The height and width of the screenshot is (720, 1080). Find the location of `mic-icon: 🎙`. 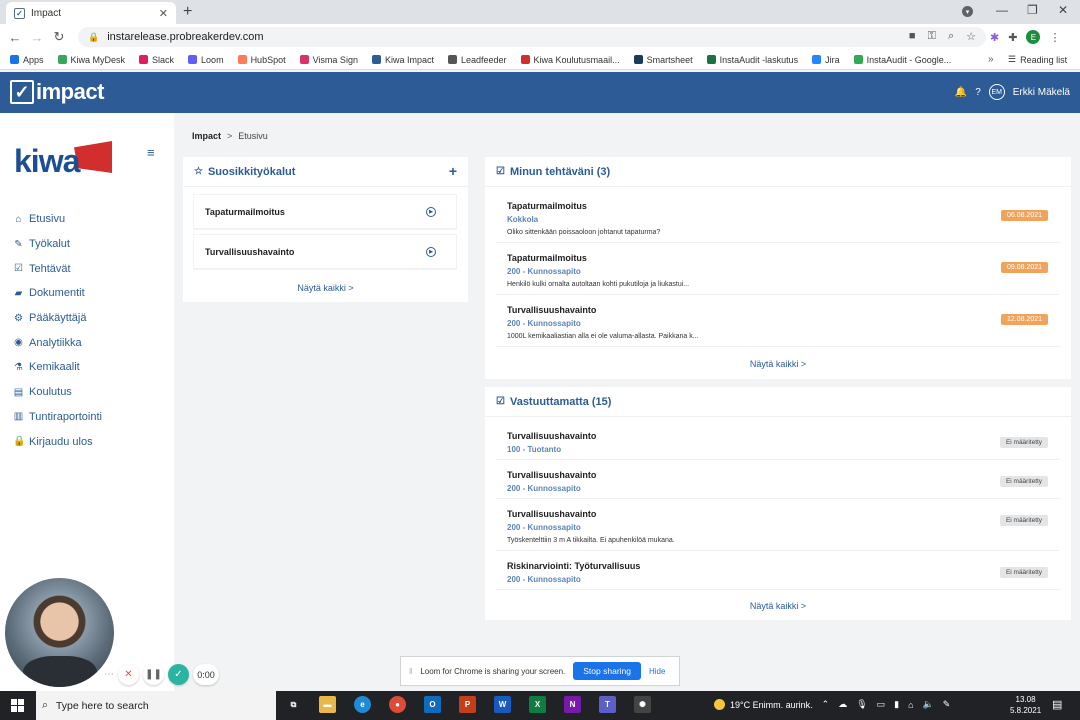

mic-icon: 🎙 is located at coordinates (861, 704).